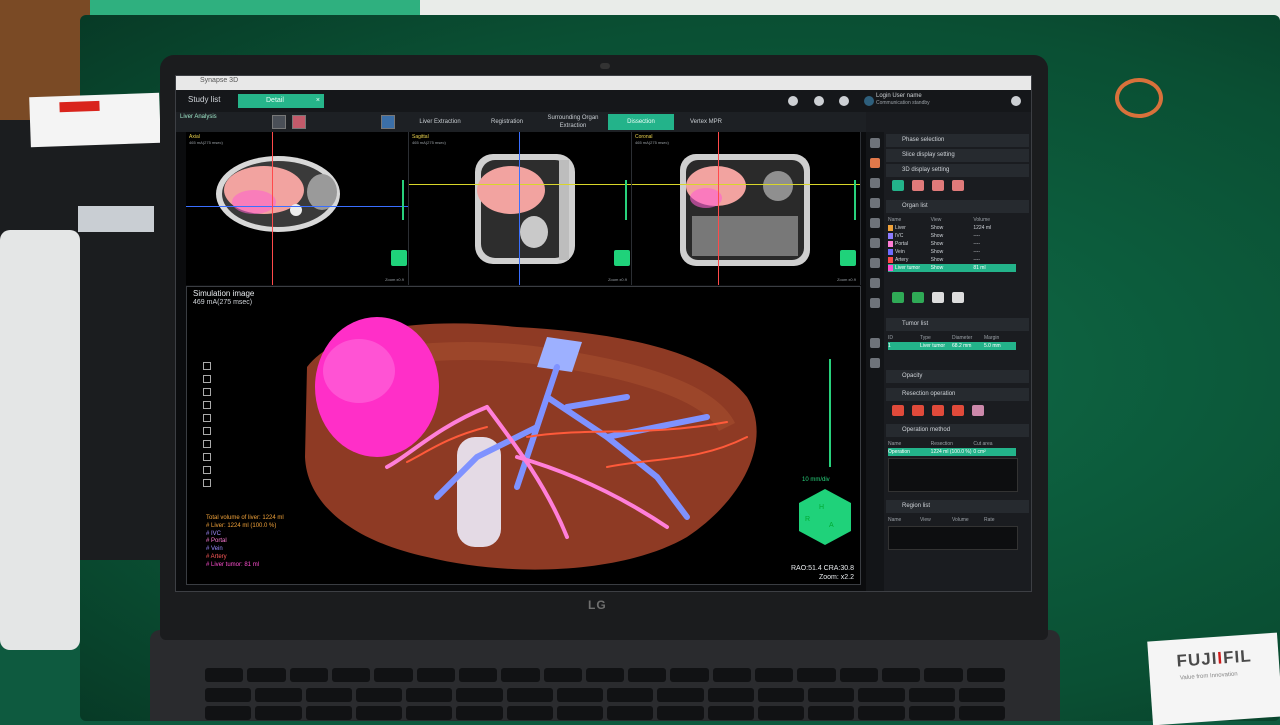  I want to click on login-user: Login User name, so click(899, 96).